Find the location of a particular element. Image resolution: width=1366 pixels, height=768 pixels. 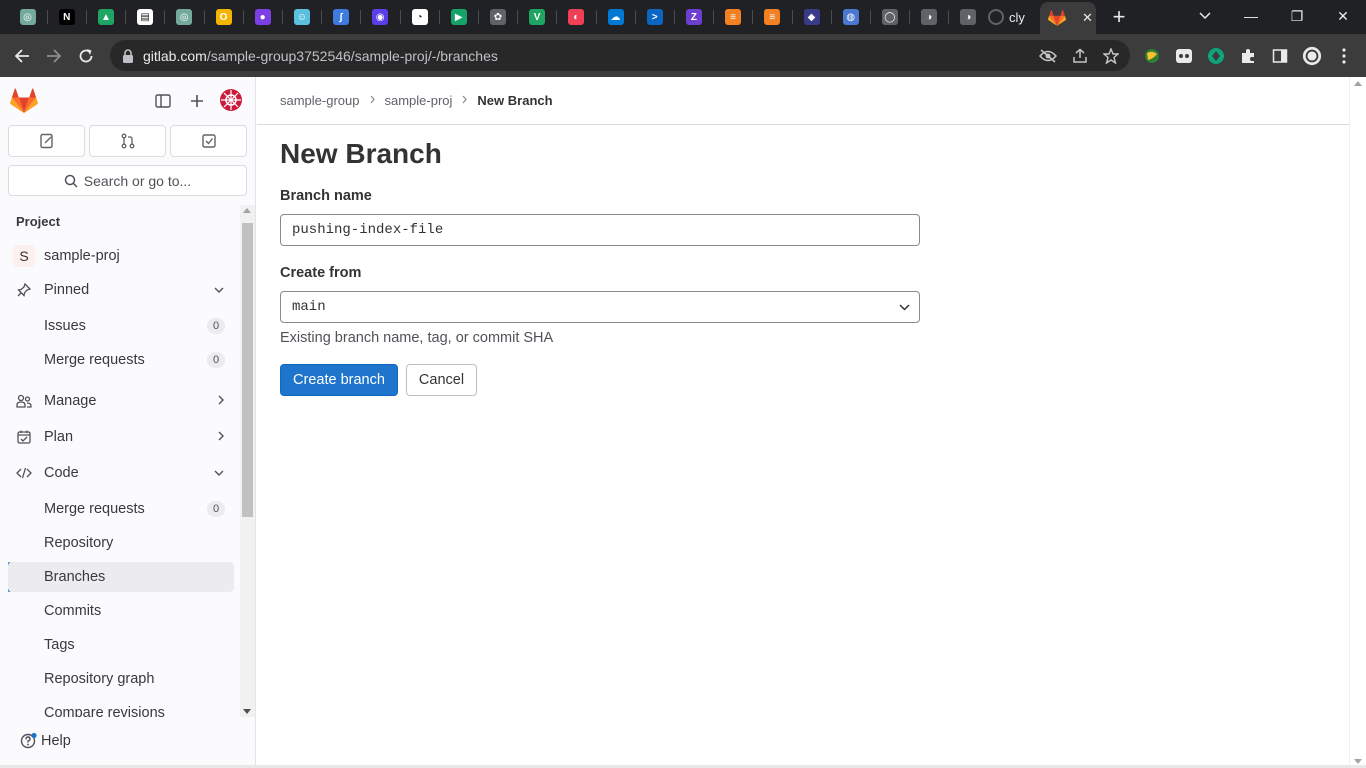

chevron-down-icon is located at coordinates (219, 473).